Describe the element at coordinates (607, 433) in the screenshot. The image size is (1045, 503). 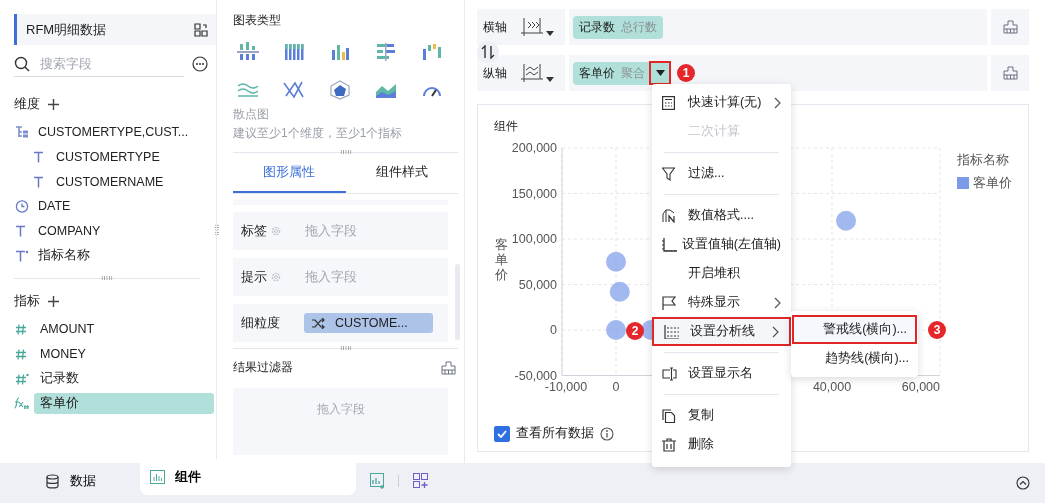
I see `info-icon` at that location.